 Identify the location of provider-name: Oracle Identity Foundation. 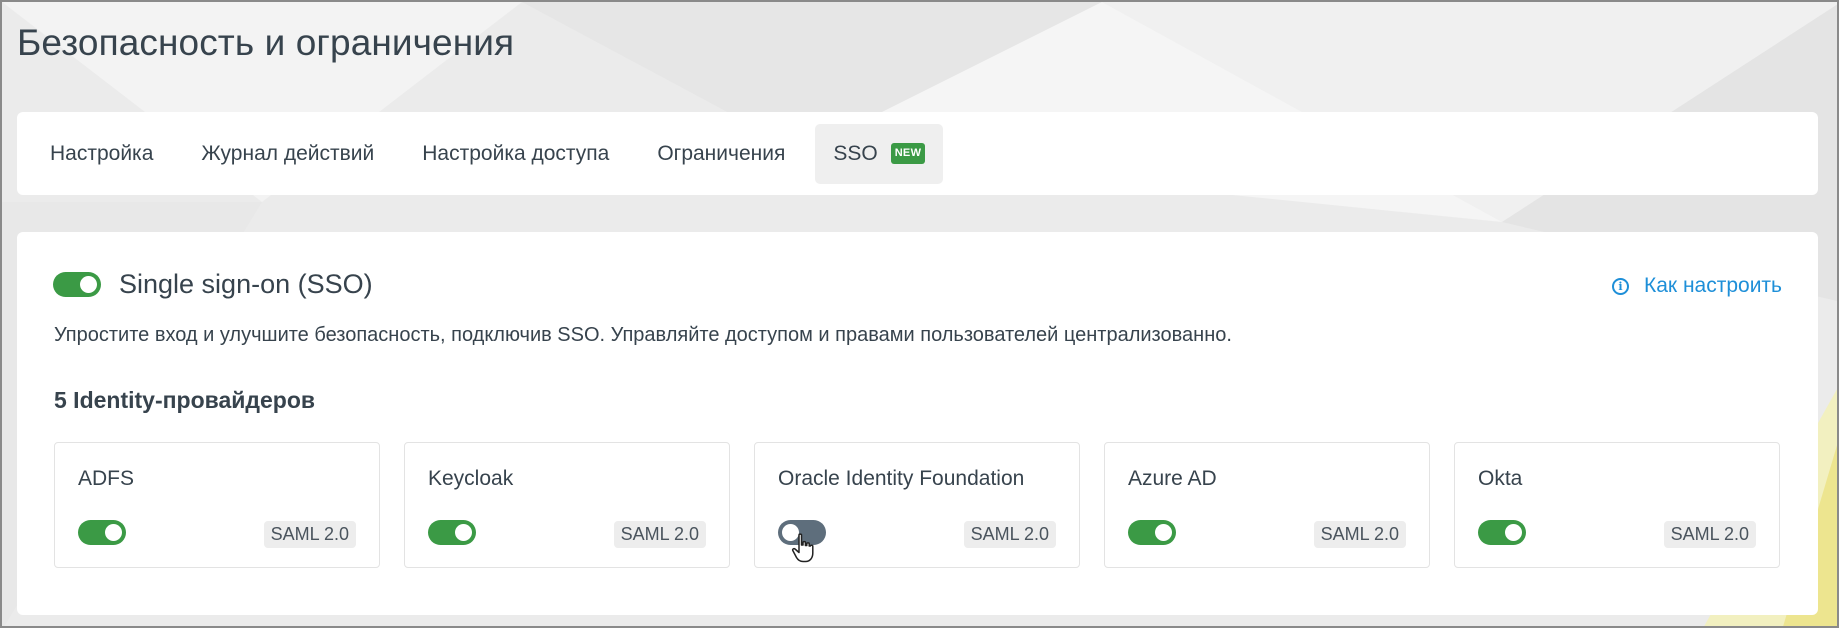
(901, 478).